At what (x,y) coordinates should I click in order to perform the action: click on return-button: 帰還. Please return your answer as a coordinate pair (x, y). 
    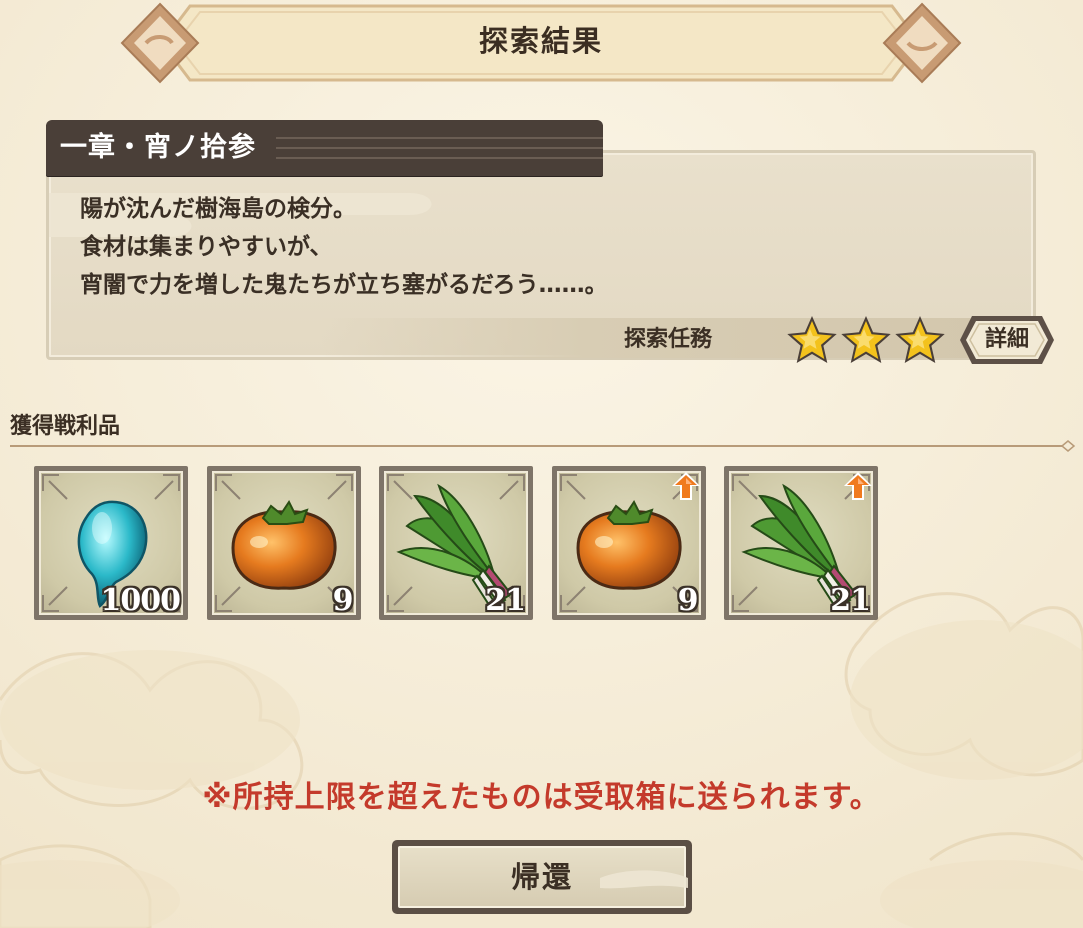
    Looking at the image, I should click on (542, 877).